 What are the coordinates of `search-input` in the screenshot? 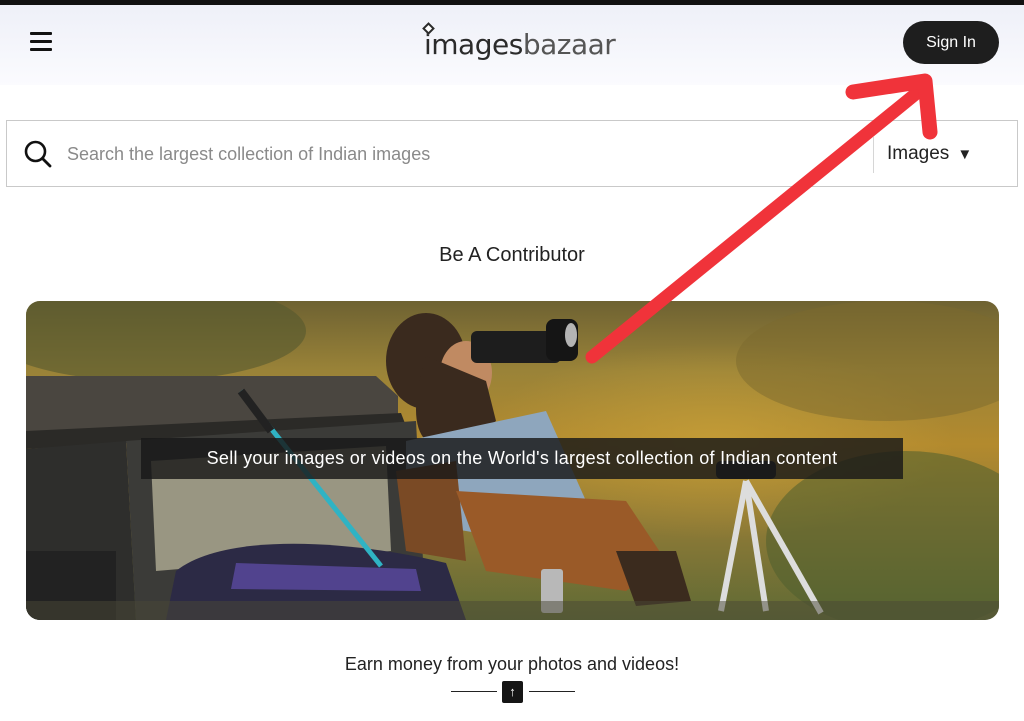 It's located at (462, 154).